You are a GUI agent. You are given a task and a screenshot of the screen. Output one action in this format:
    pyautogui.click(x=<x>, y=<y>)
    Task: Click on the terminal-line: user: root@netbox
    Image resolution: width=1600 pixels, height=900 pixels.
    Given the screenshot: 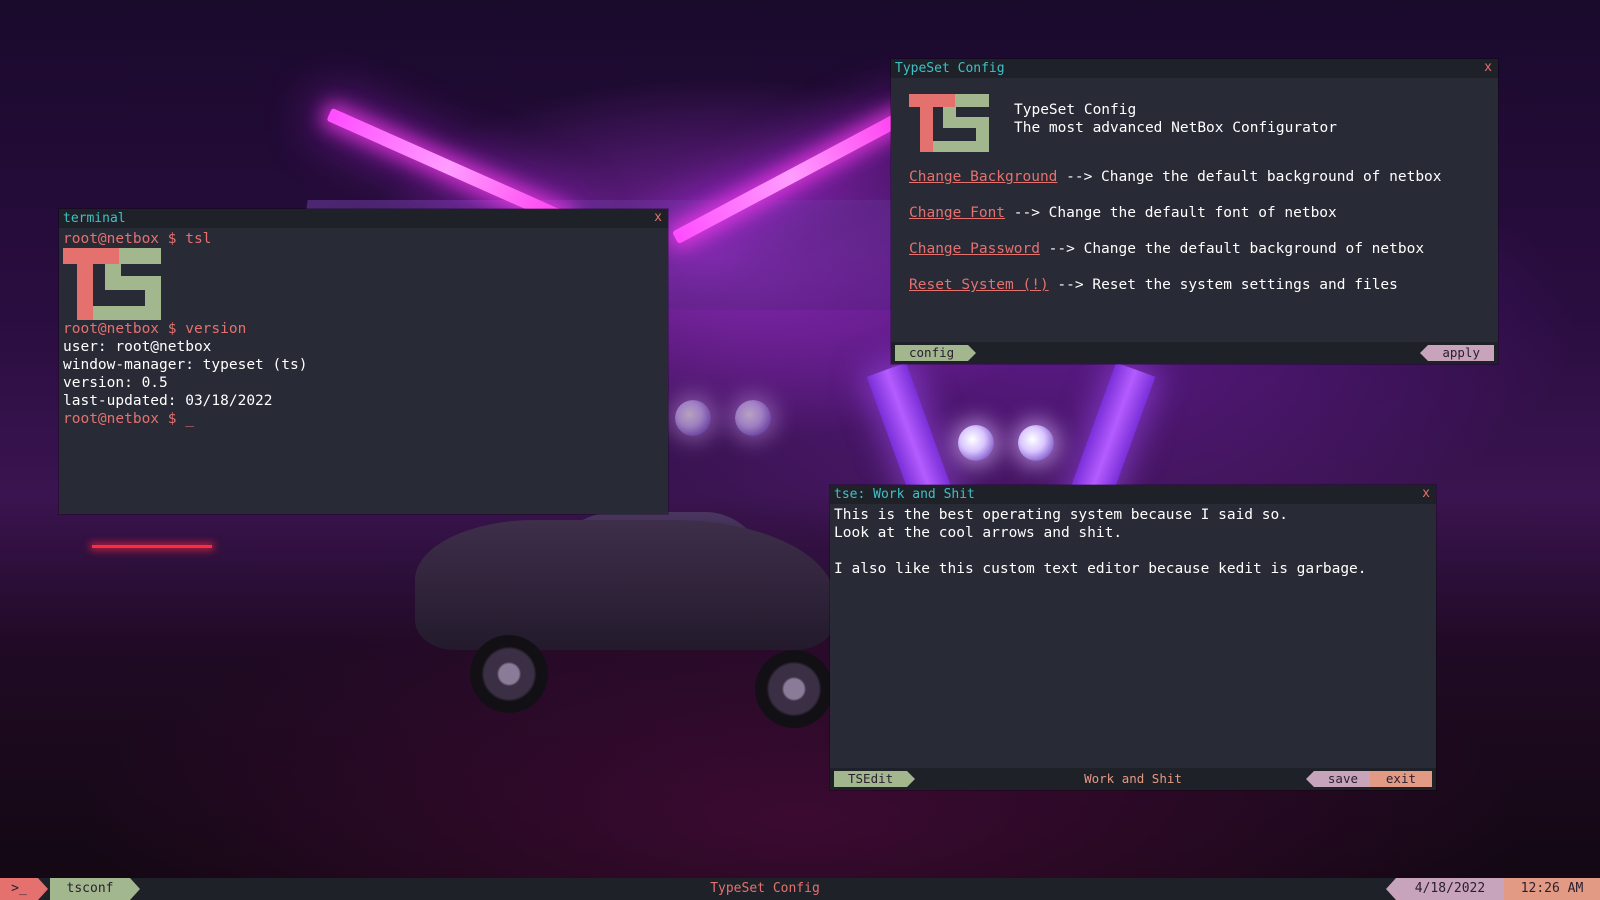 What is the action you would take?
    pyautogui.click(x=137, y=347)
    